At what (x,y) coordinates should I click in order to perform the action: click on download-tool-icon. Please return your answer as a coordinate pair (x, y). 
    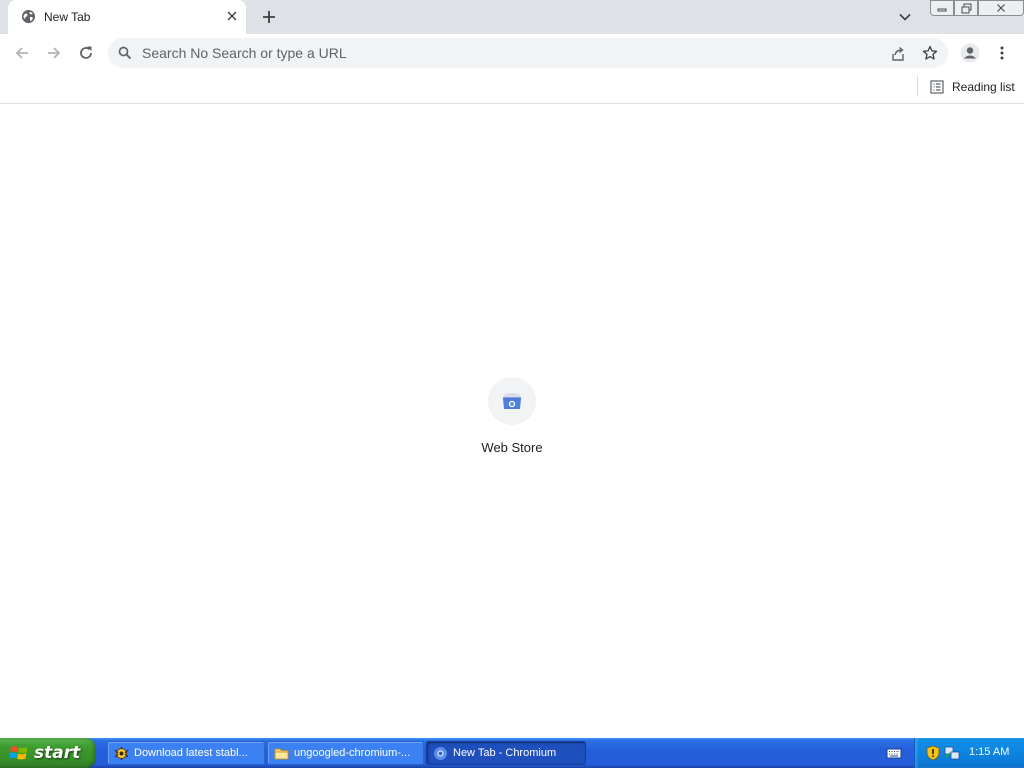
    Looking at the image, I should click on (121, 753).